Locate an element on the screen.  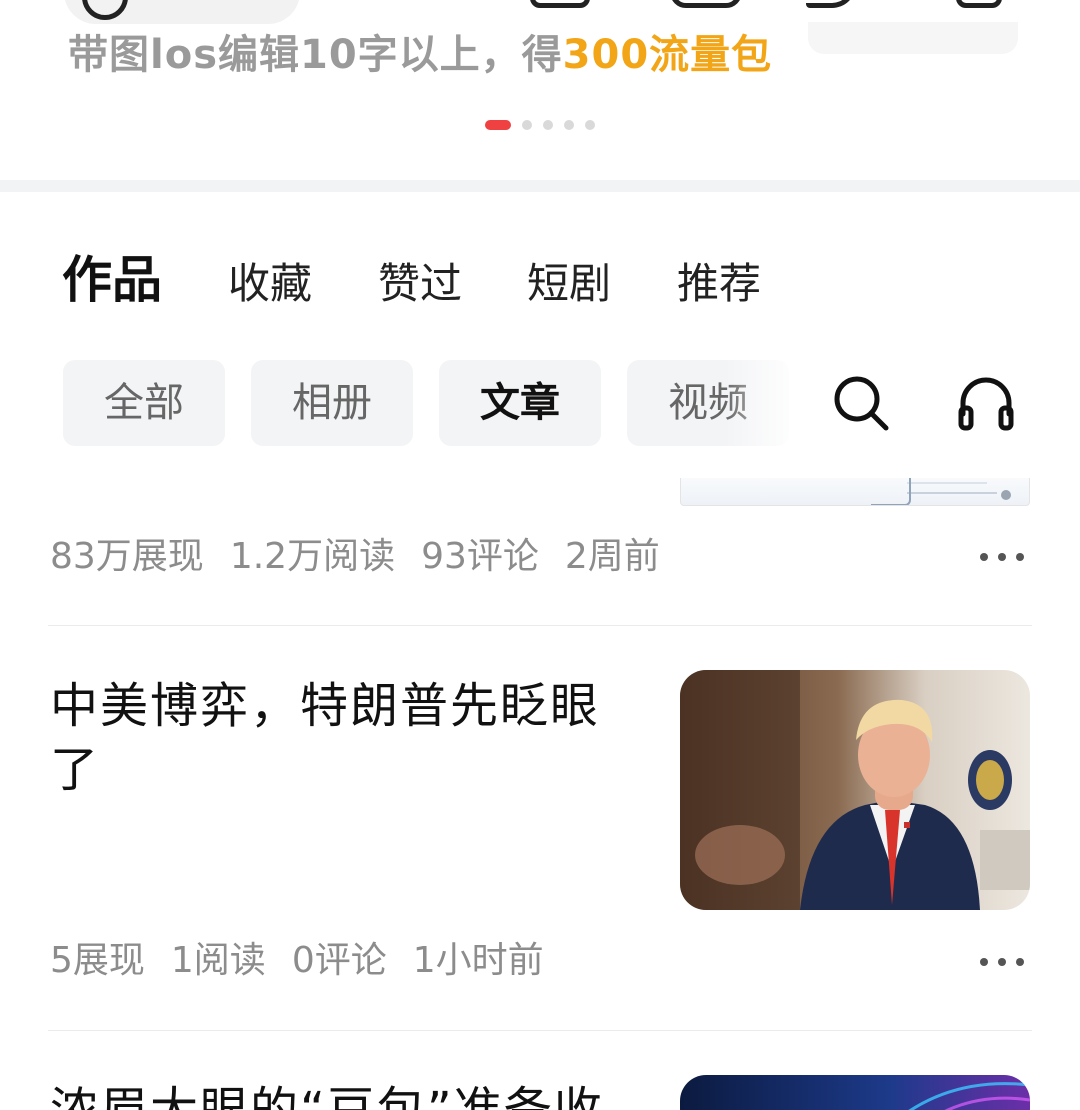
banner-promo-text: 带图los编辑10字以上，得300流量包 is located at coordinates (420, 51).